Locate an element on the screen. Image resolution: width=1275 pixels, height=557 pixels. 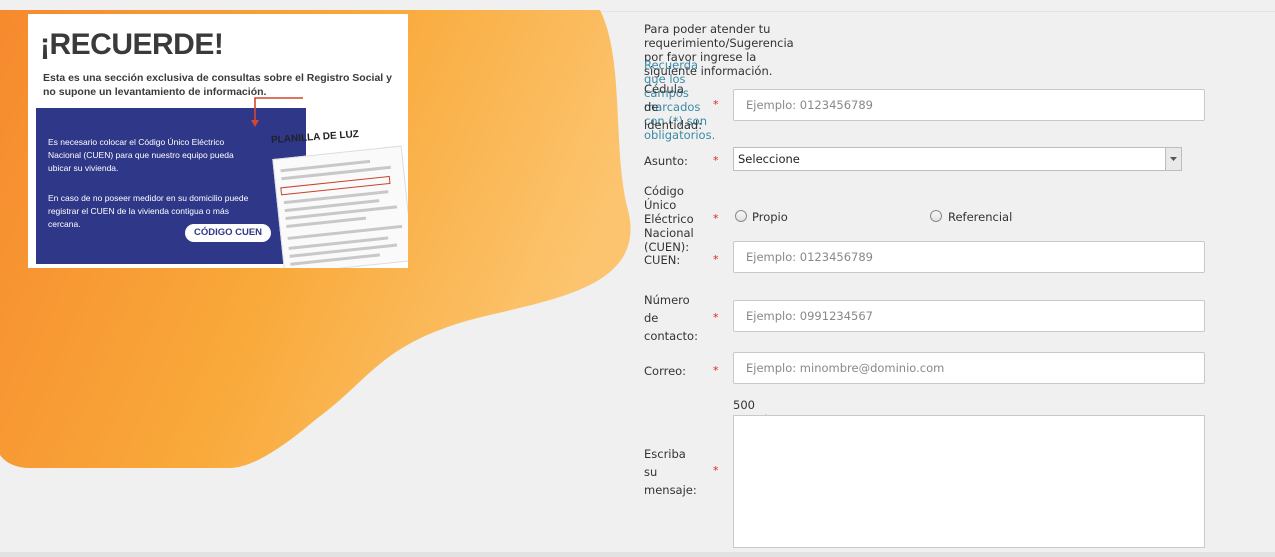
arrow-icon is located at coordinates (277, 112).